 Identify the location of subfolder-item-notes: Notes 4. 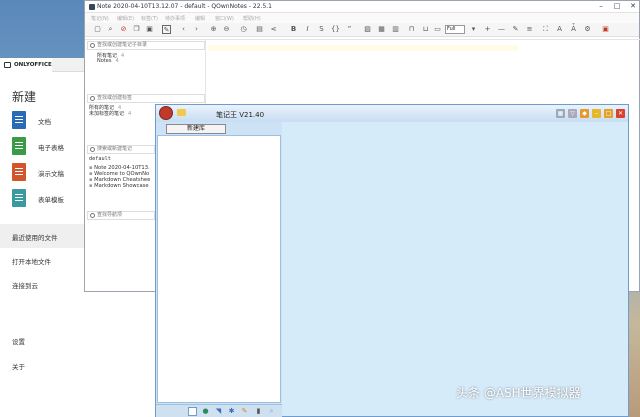
(108, 61).